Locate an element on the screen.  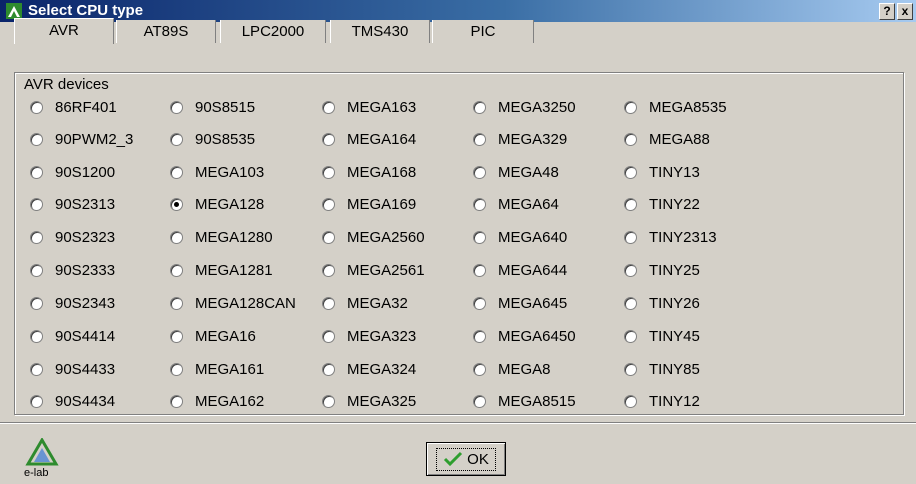
radio-option-mega164: MEGA164 is located at coordinates (369, 139).